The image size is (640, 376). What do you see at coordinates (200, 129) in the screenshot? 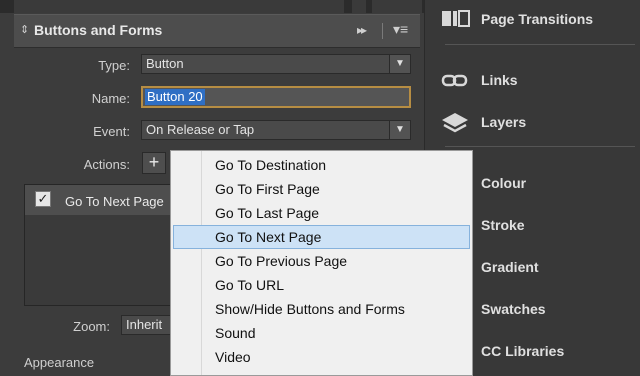
I see `event-value: On Release or Tap` at bounding box center [200, 129].